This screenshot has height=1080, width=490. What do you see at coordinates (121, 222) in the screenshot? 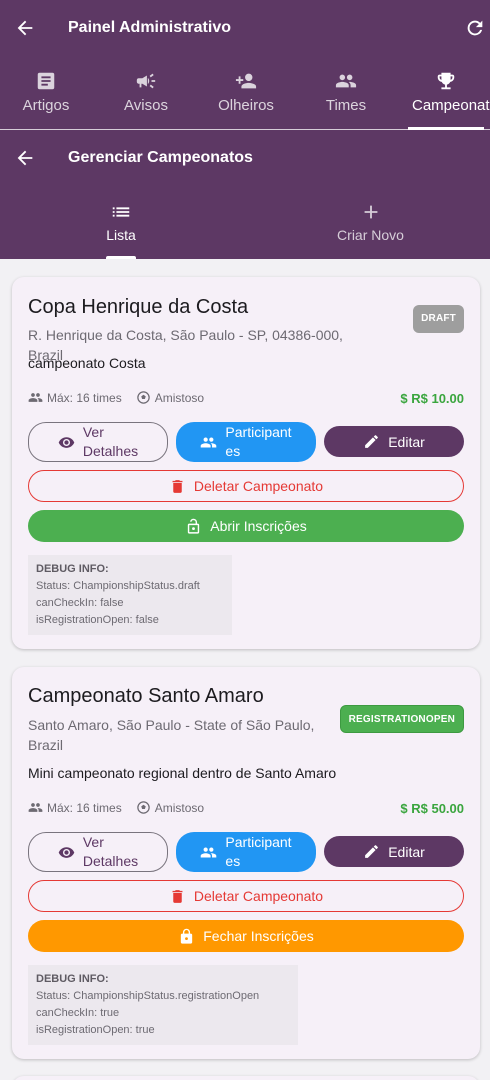
I see `tab-lista: Lista` at bounding box center [121, 222].